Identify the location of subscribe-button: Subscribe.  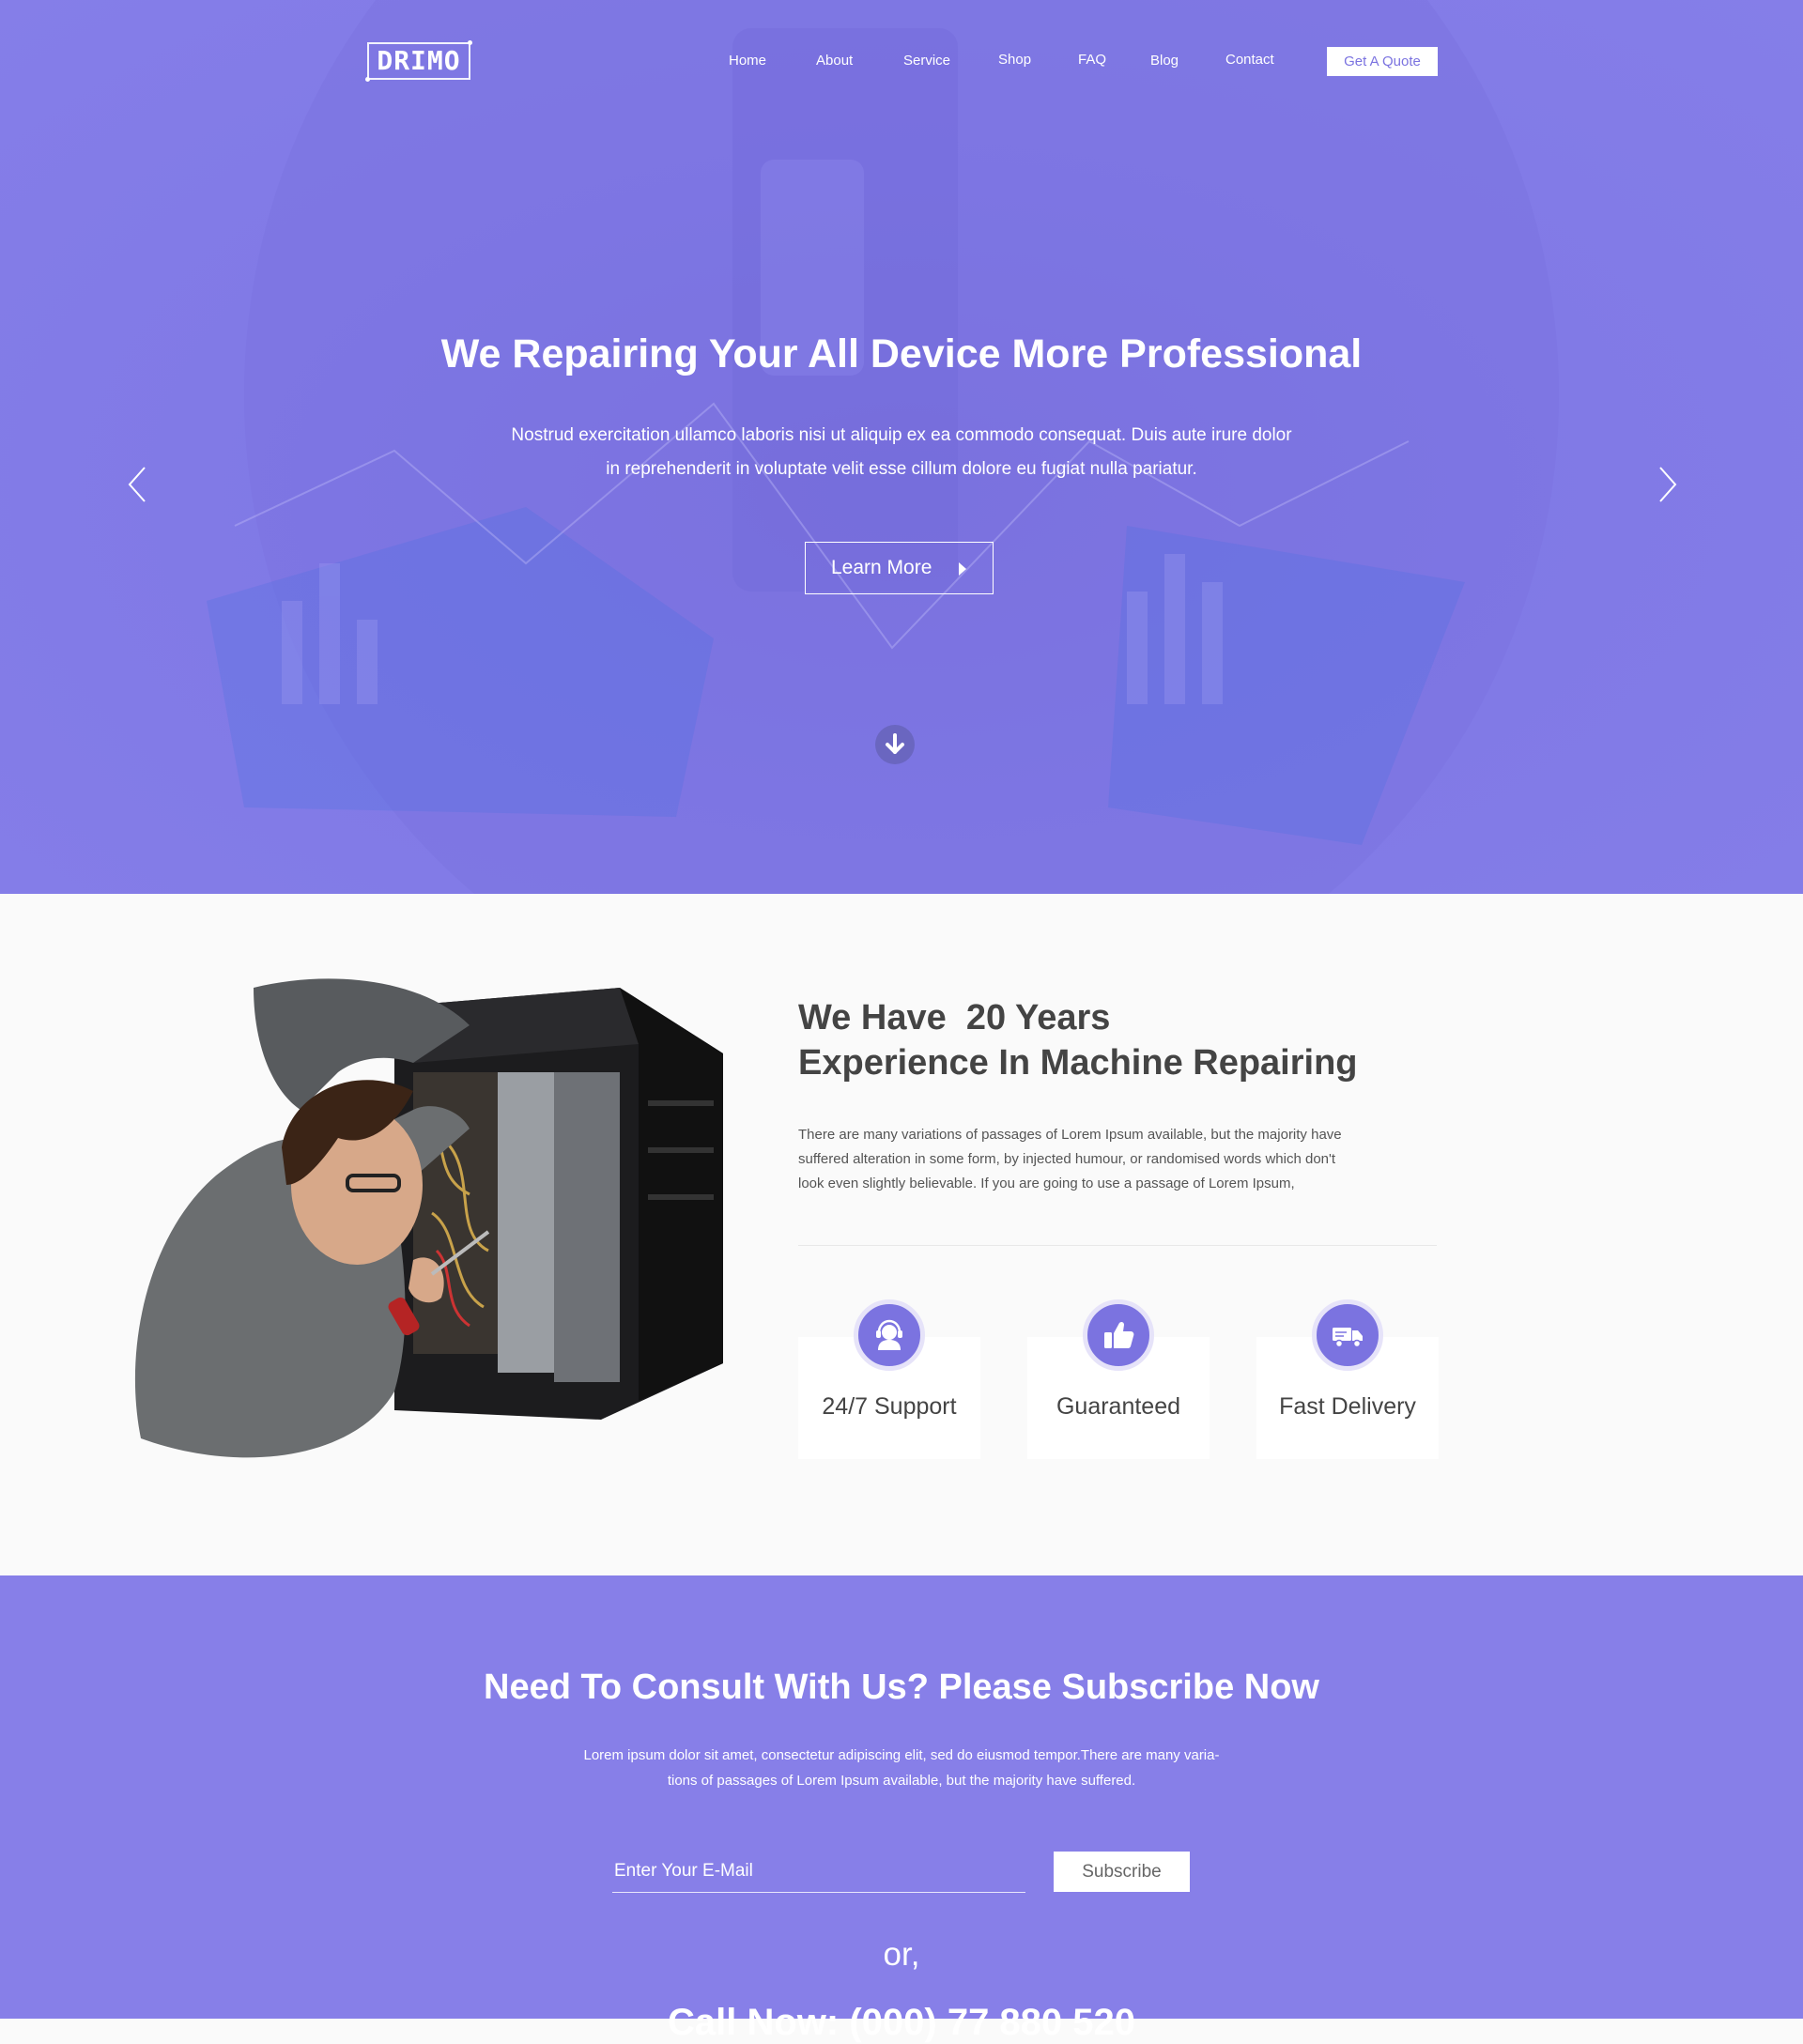
(1122, 1872).